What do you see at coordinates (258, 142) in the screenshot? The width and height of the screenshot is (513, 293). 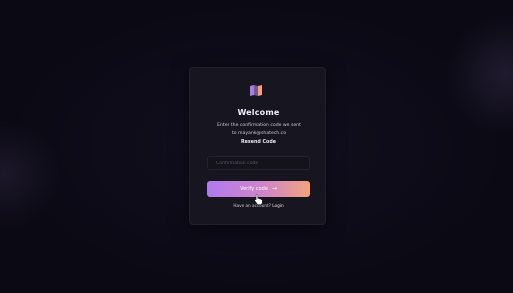 I see `resend-code-link: Resend Code` at bounding box center [258, 142].